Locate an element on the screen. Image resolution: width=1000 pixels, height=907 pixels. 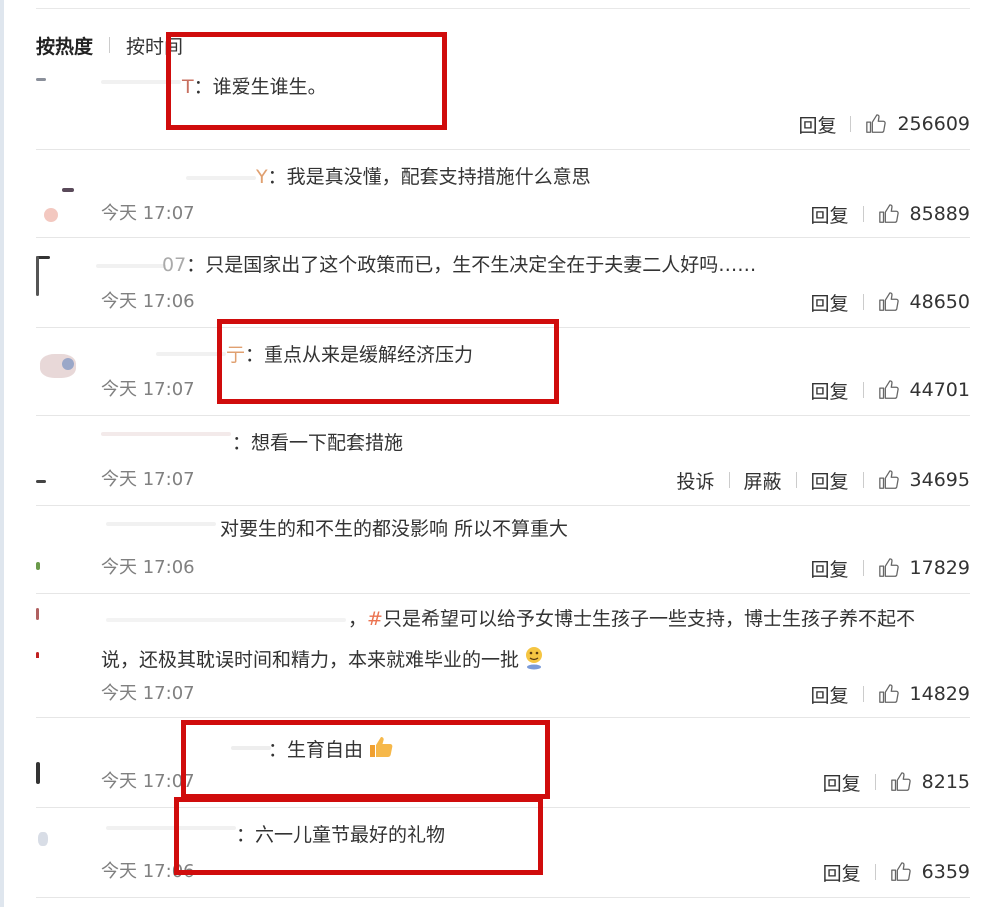
like-button: 14829 is located at coordinates (924, 694).